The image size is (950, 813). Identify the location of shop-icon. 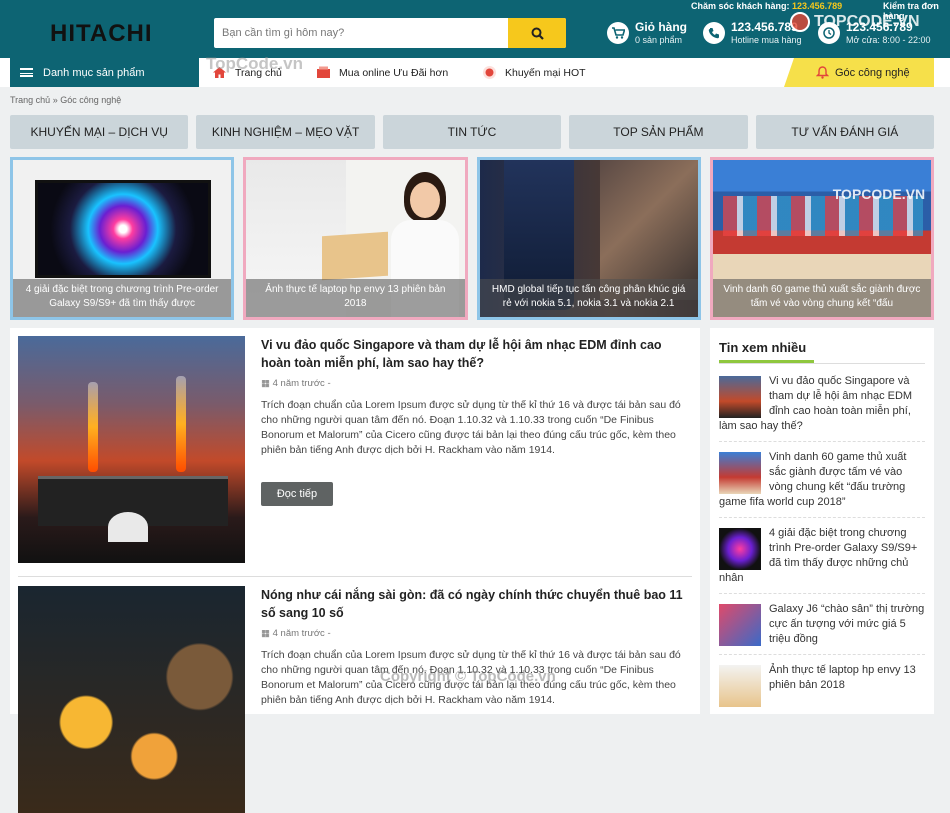
(323, 72).